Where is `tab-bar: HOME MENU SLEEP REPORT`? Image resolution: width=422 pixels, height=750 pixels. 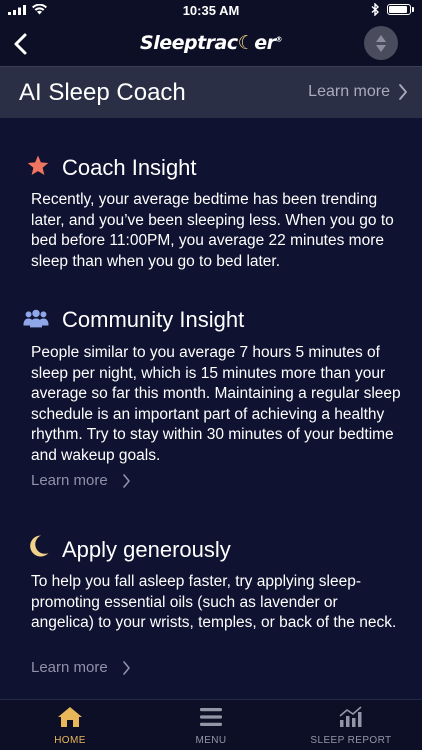
tab-bar: HOME MENU SLEEP REPORT is located at coordinates (211, 724).